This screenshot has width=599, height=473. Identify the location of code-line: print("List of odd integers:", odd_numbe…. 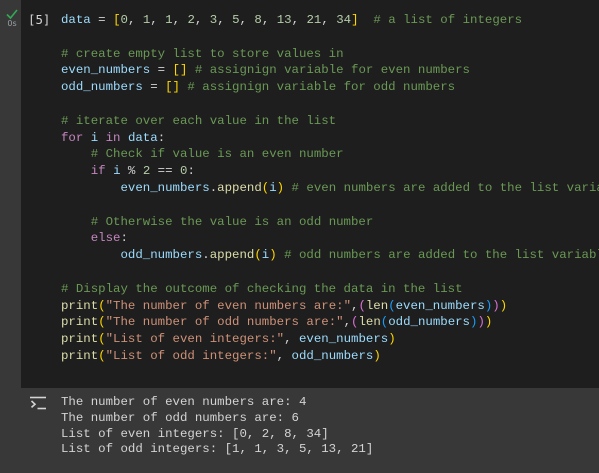
(330, 356).